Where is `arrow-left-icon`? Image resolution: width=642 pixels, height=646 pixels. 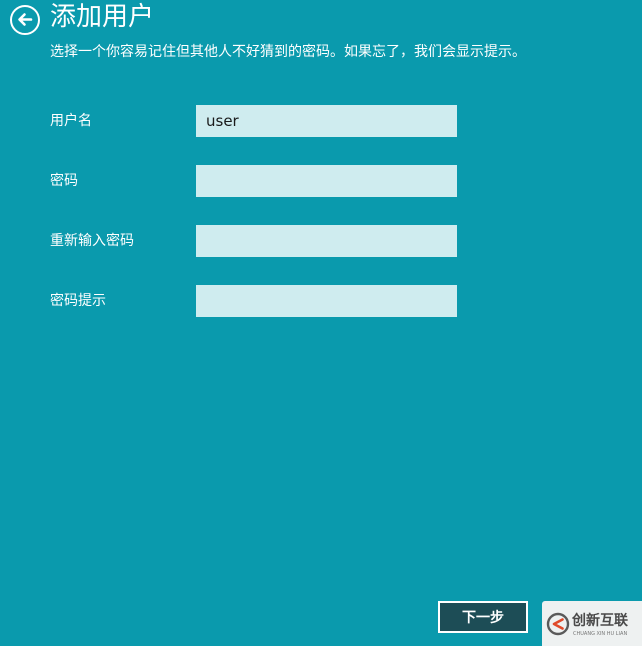 arrow-left-icon is located at coordinates (25, 19).